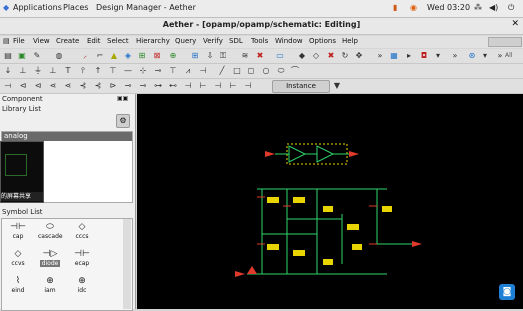 Image resolution: width=523 pixels, height=311 pixels. I want to click on menu-tools: Tools, so click(259, 41).